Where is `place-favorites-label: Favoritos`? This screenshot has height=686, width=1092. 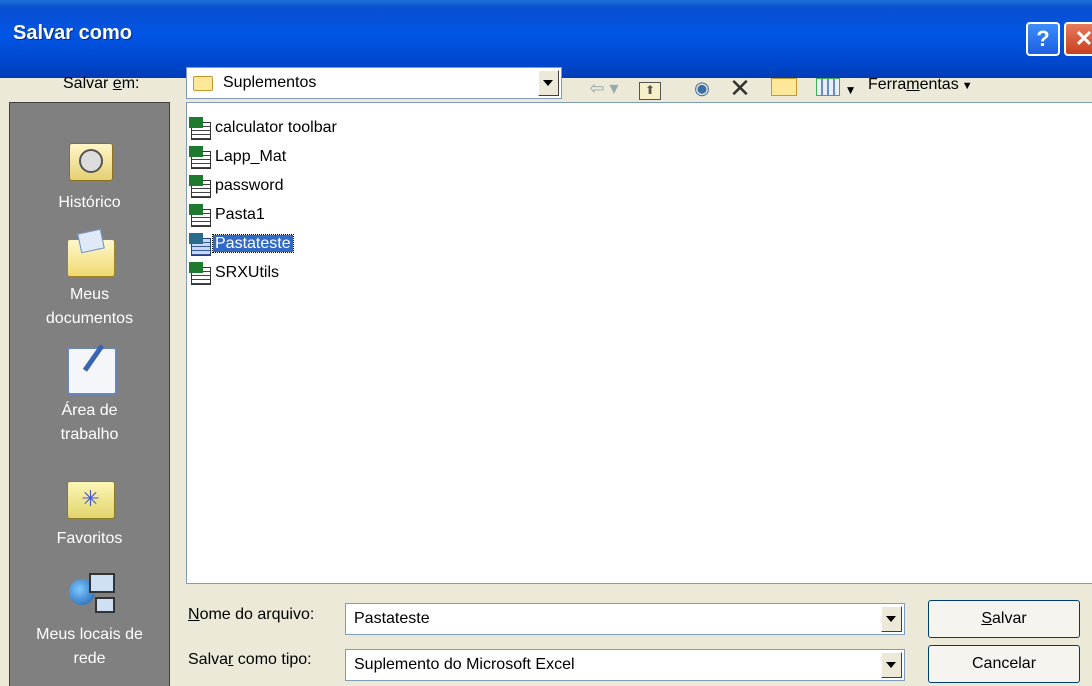 place-favorites-label: Favoritos is located at coordinates (89, 538).